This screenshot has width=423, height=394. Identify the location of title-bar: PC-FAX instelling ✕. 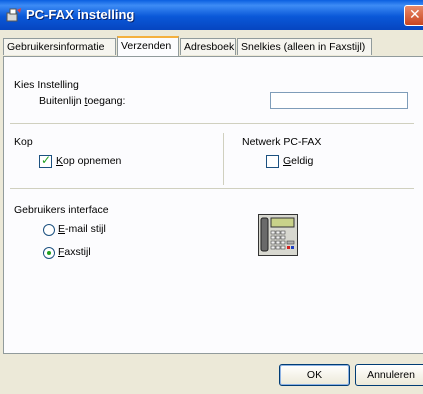
(211, 15).